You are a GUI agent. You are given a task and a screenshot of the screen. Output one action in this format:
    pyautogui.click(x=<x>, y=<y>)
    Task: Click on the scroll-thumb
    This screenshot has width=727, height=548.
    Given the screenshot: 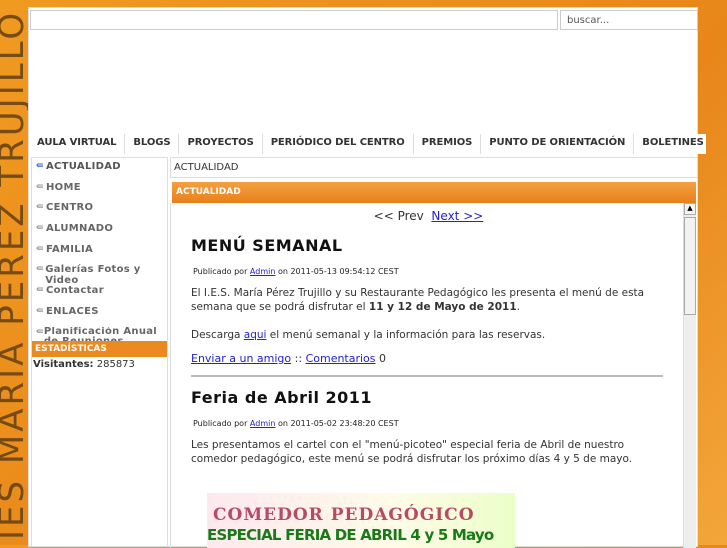 What is the action you would take?
    pyautogui.click(x=690, y=266)
    